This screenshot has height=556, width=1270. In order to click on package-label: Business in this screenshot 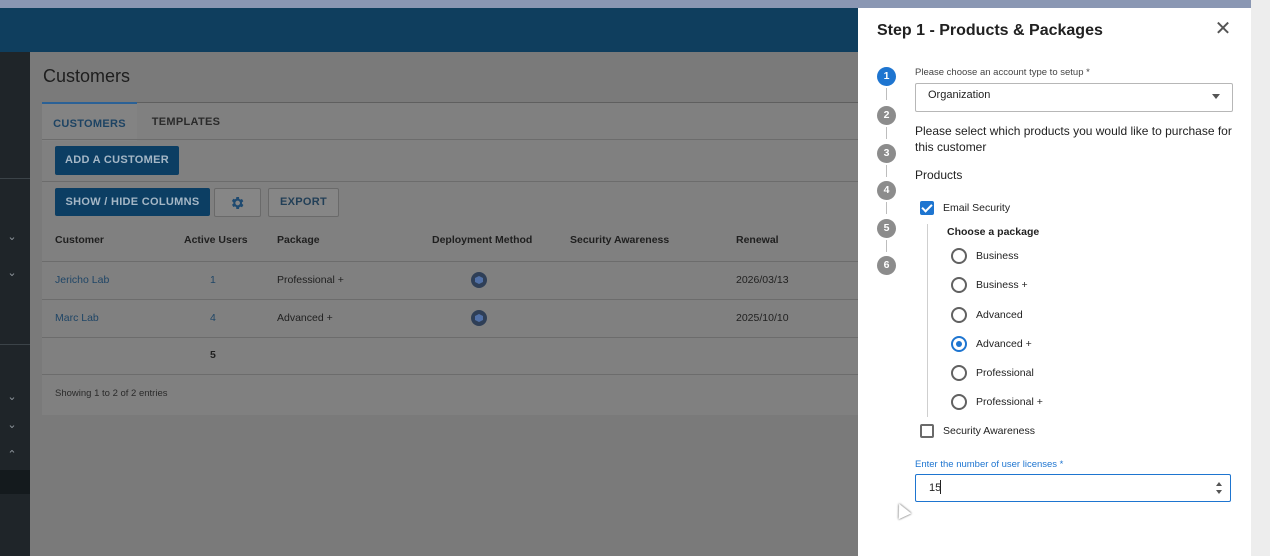, I will do `click(997, 256)`.